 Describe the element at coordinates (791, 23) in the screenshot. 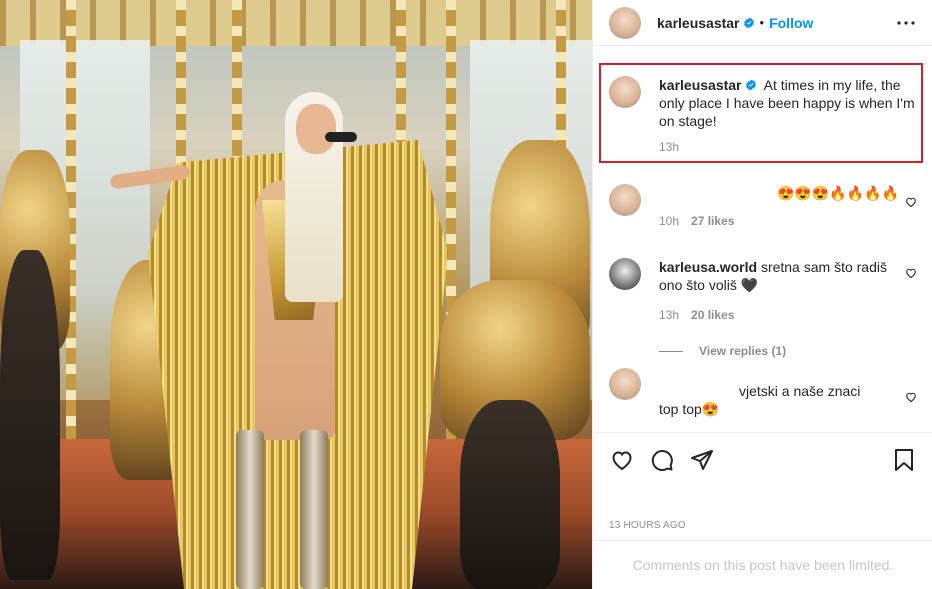

I see `follow-button: Follow` at that location.